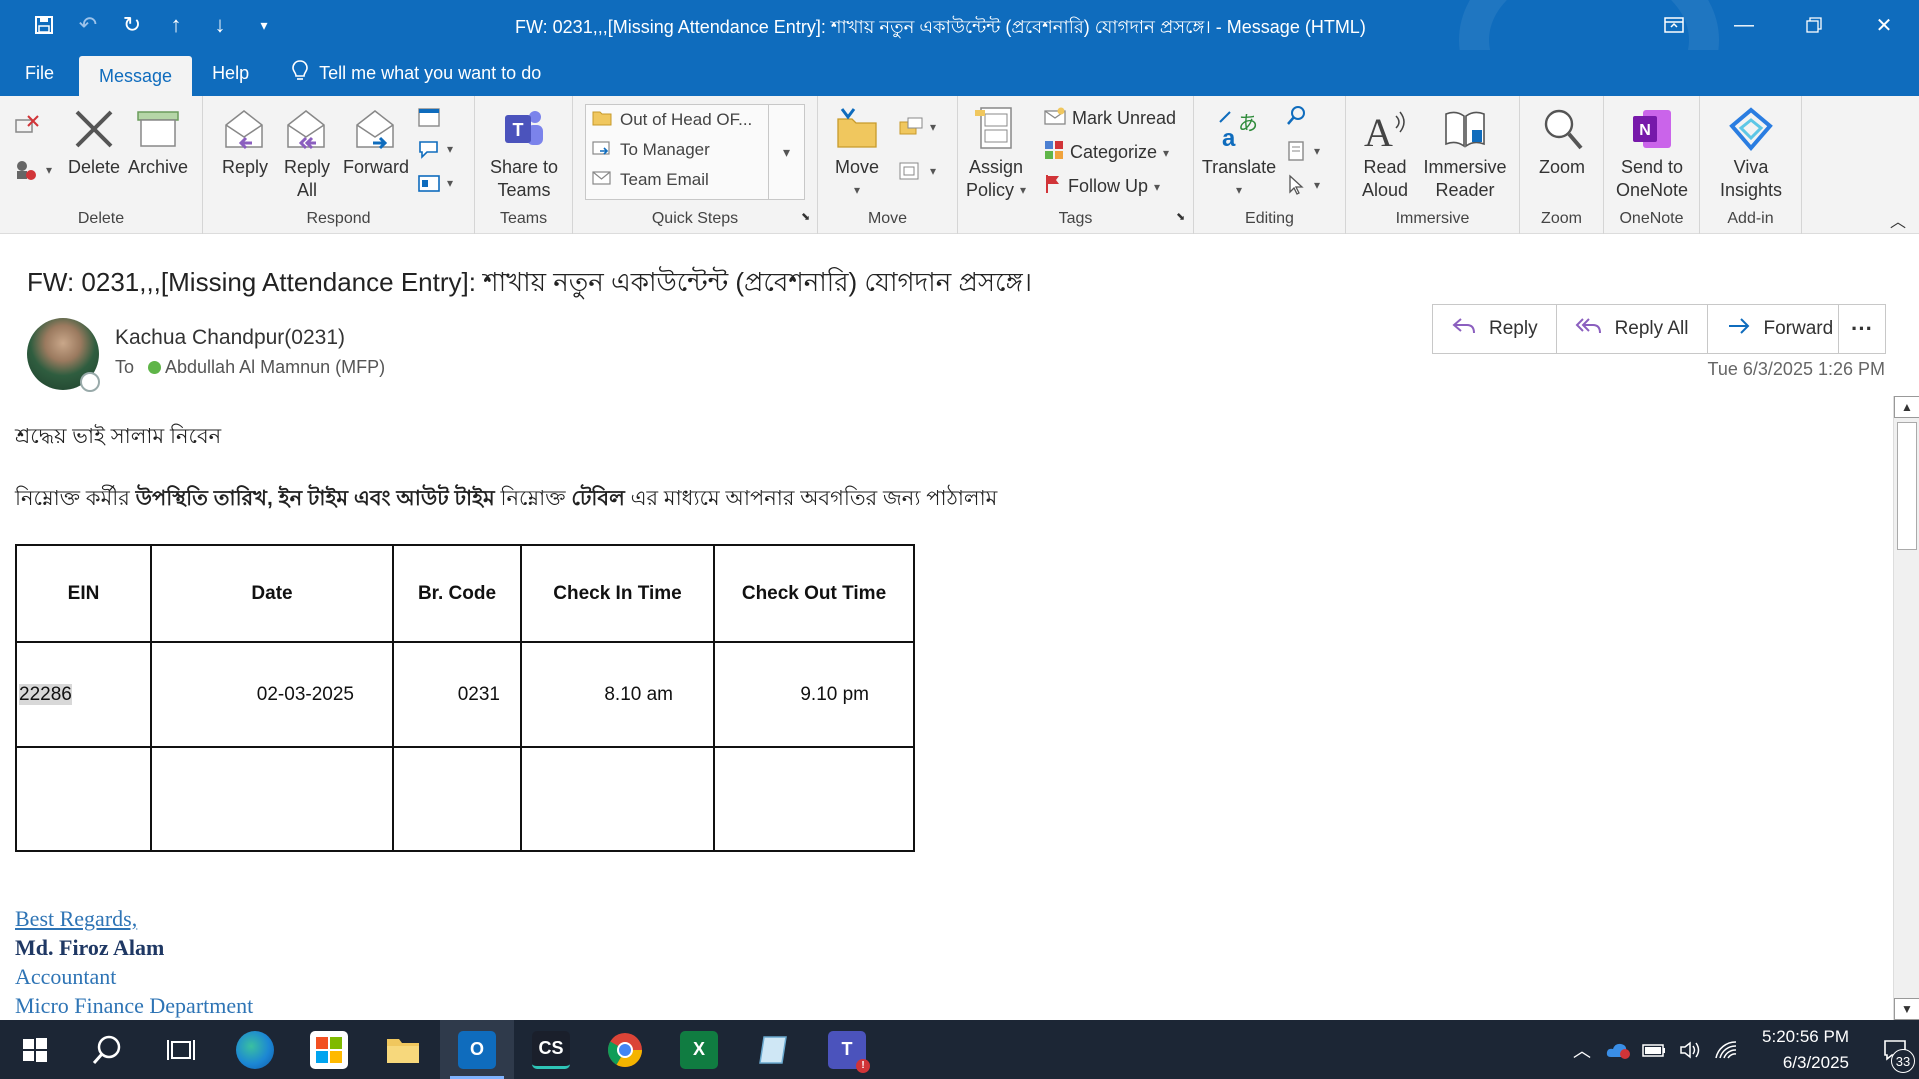 This screenshot has width=1919, height=1079. What do you see at coordinates (1465, 190) in the screenshot?
I see `immersive-reader-label-2: Reader` at bounding box center [1465, 190].